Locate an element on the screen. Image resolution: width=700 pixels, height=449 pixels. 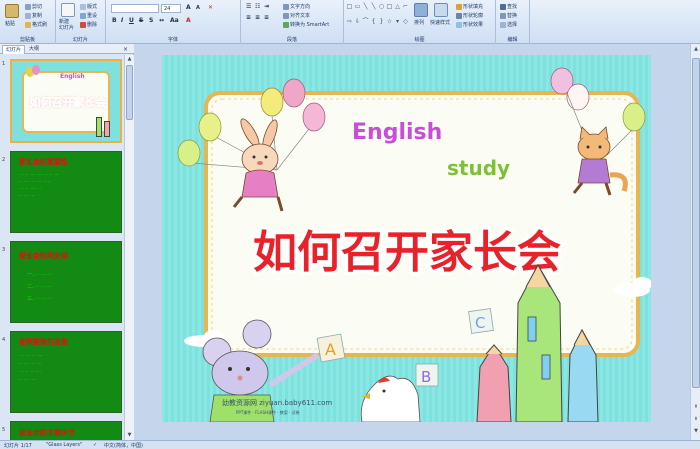
language: 中文(简体，中国) is located at coordinates (123, 445).